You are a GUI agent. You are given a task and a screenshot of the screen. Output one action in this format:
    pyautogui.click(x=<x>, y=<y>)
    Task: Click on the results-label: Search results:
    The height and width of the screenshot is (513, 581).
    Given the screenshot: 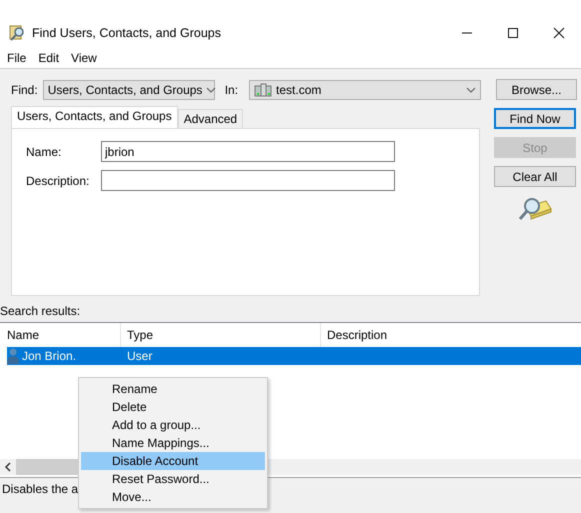 What is the action you would take?
    pyautogui.click(x=41, y=311)
    